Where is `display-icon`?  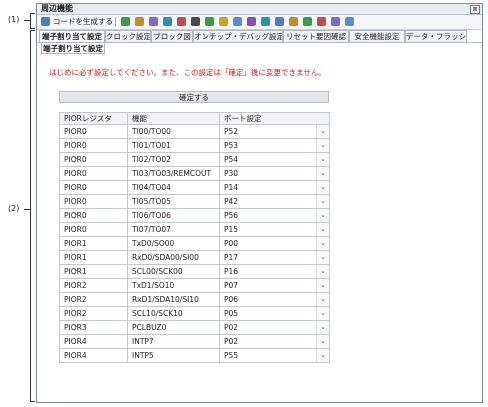
display-icon is located at coordinates (181, 21).